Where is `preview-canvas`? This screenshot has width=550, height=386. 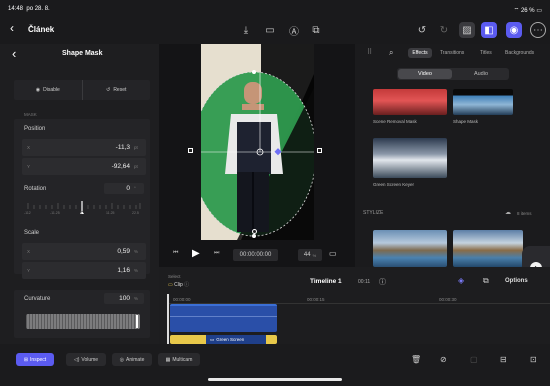
preview-canvas is located at coordinates (257, 142).